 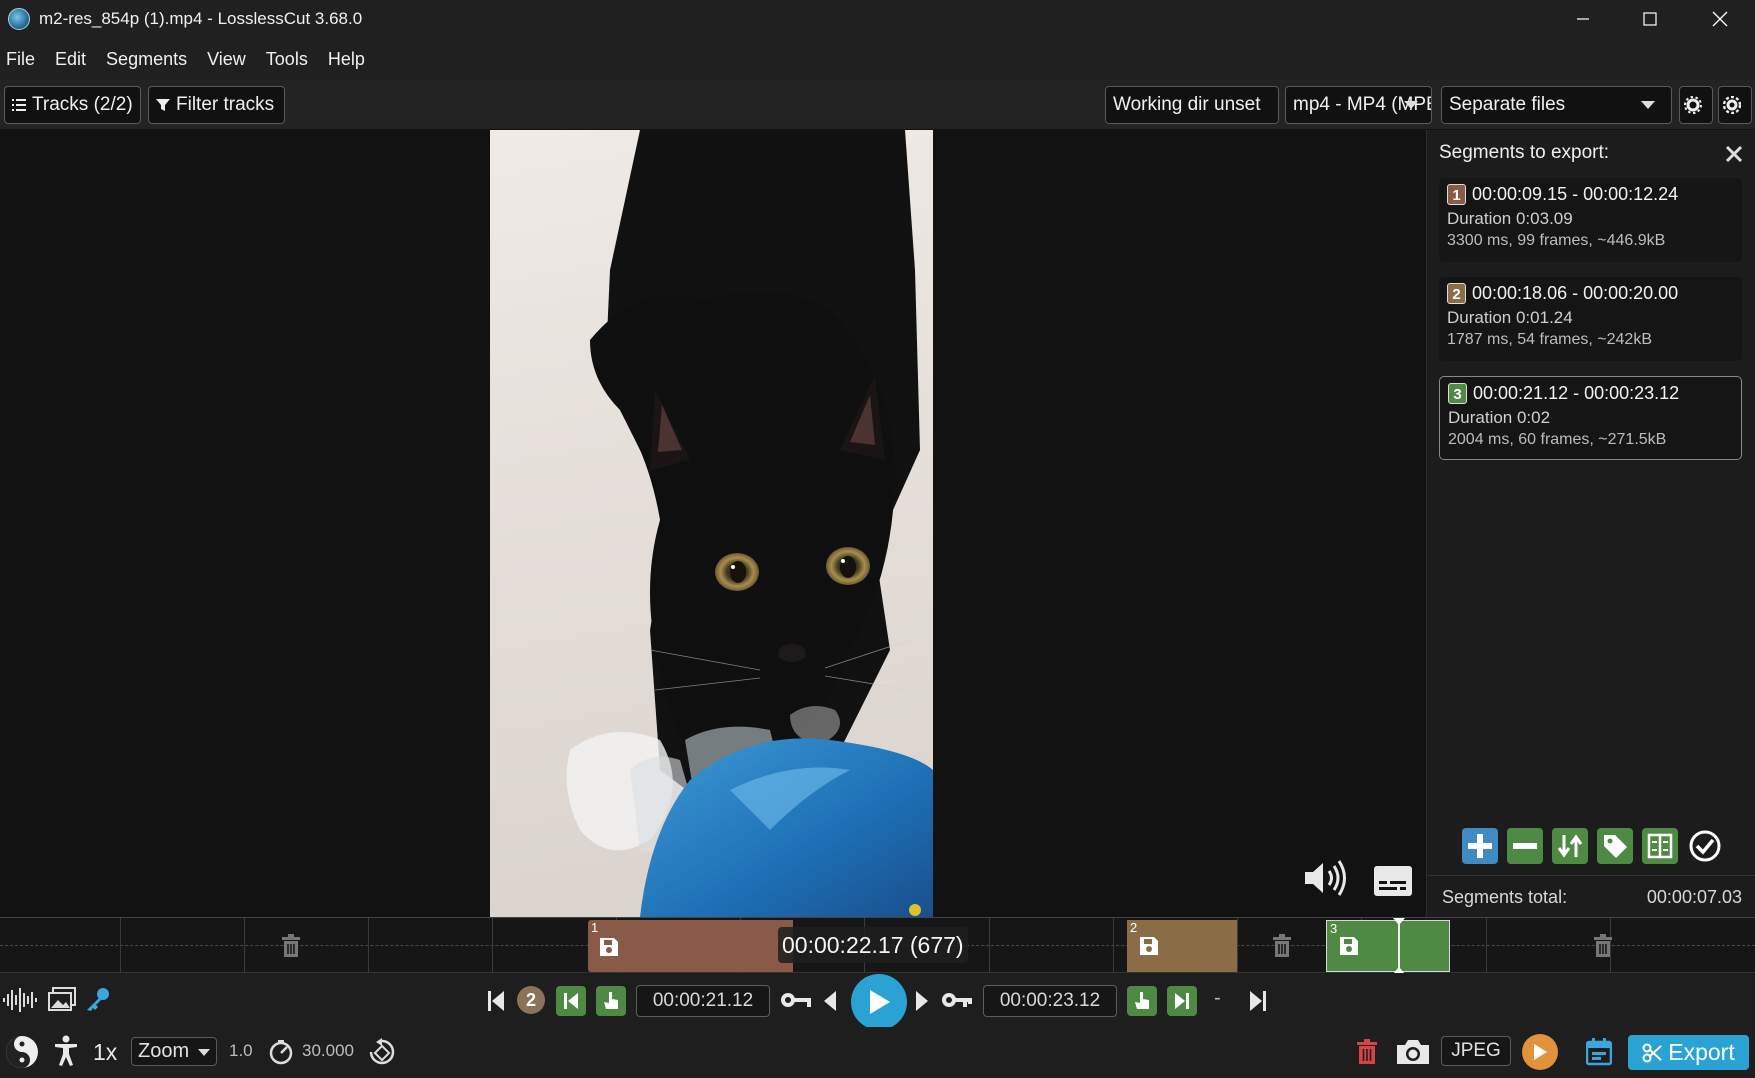 What do you see at coordinates (382, 1052) in the screenshot?
I see `rotate-icon` at bounding box center [382, 1052].